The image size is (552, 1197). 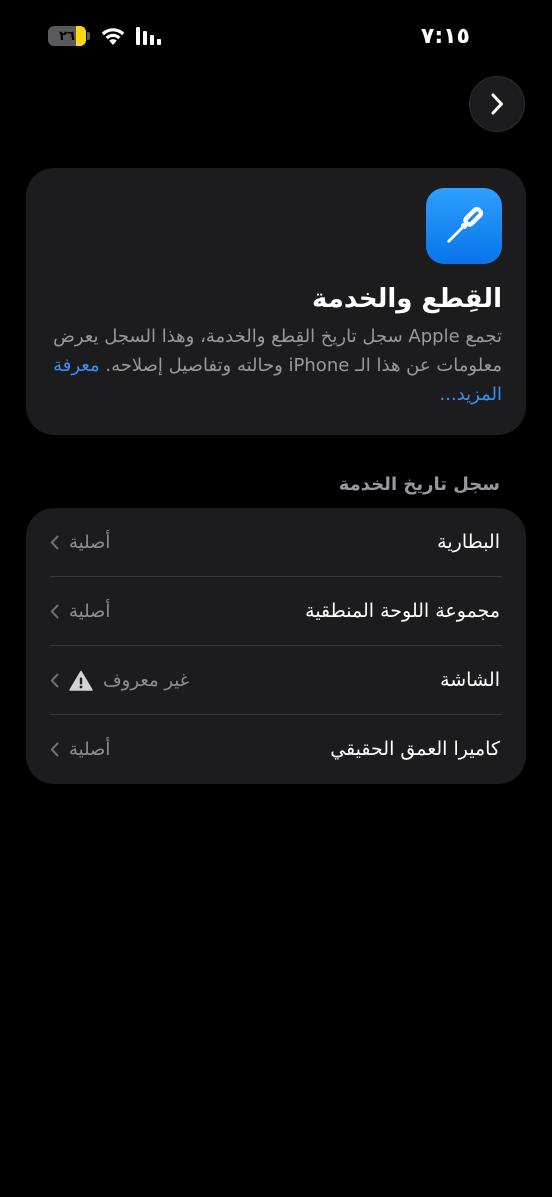 I want to click on status-bar: ٢٦ ٧:١٥, so click(x=276, y=39).